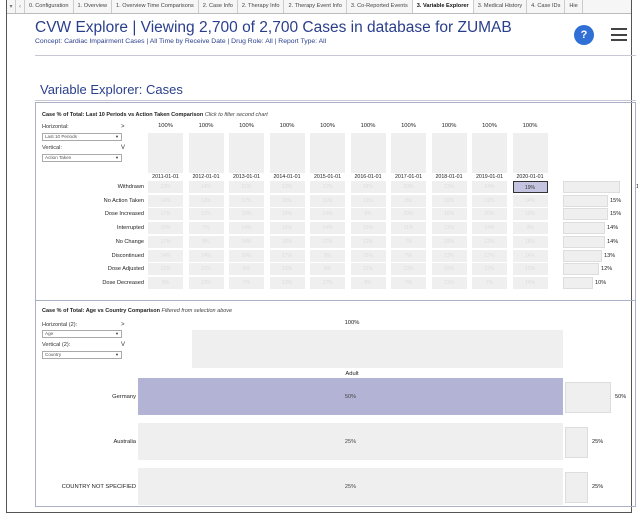 The image size is (638, 515). Describe the element at coordinates (380, 6) in the screenshot. I see `tab-3-co-reported-events: 3. Co-Reported Events` at that location.